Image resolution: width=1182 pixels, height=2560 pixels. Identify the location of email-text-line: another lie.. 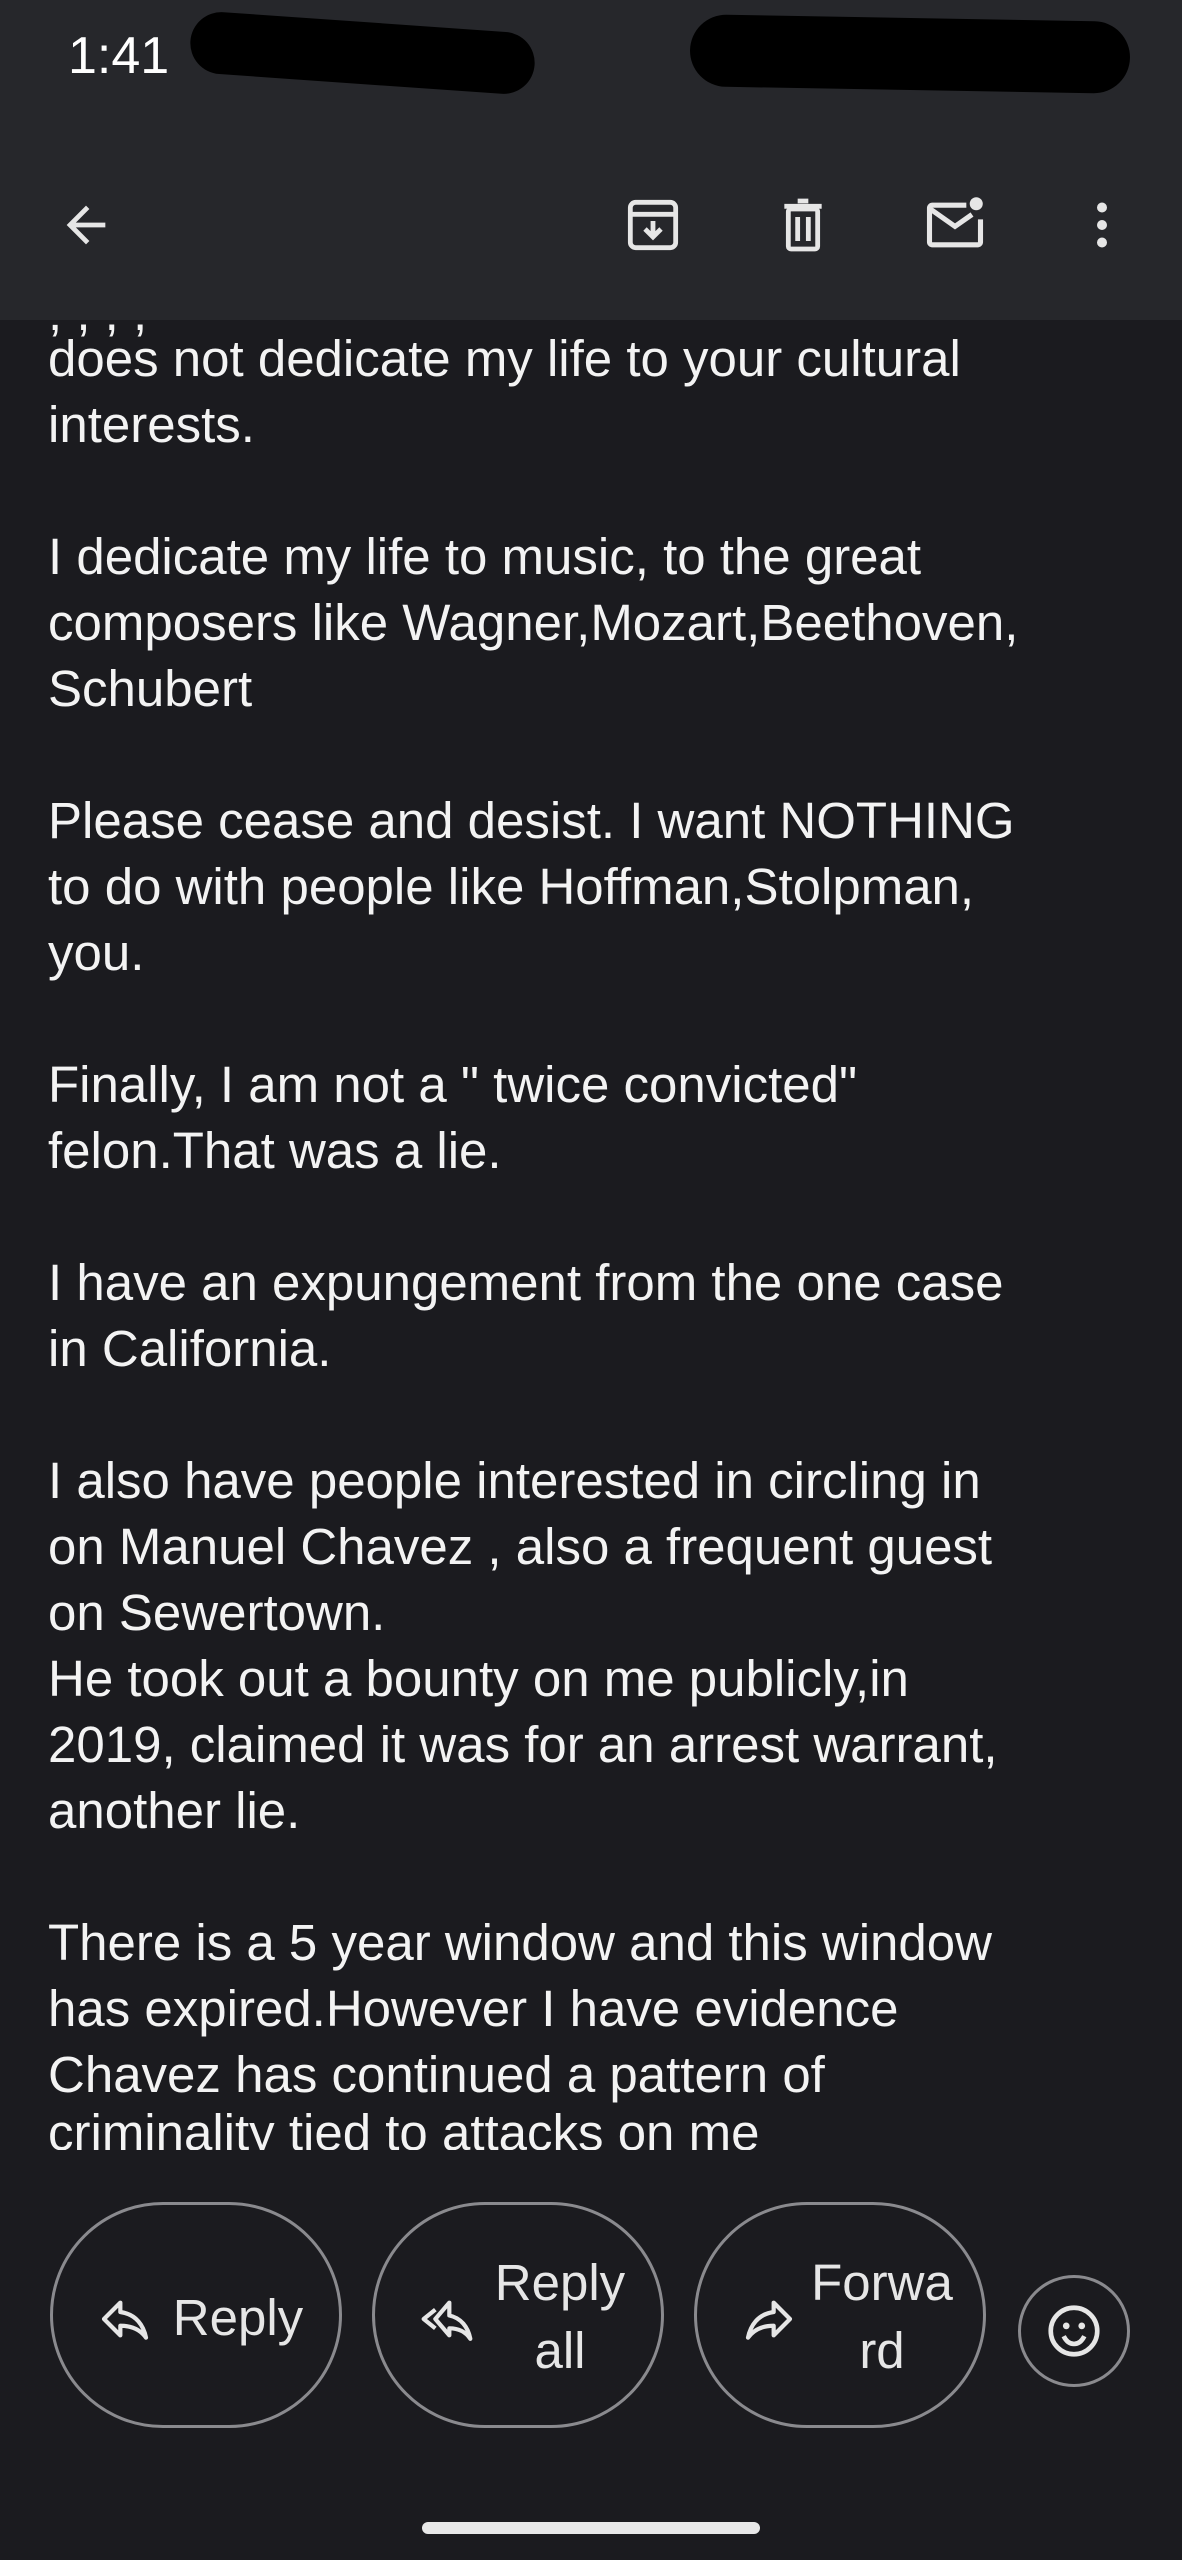
(174, 1810).